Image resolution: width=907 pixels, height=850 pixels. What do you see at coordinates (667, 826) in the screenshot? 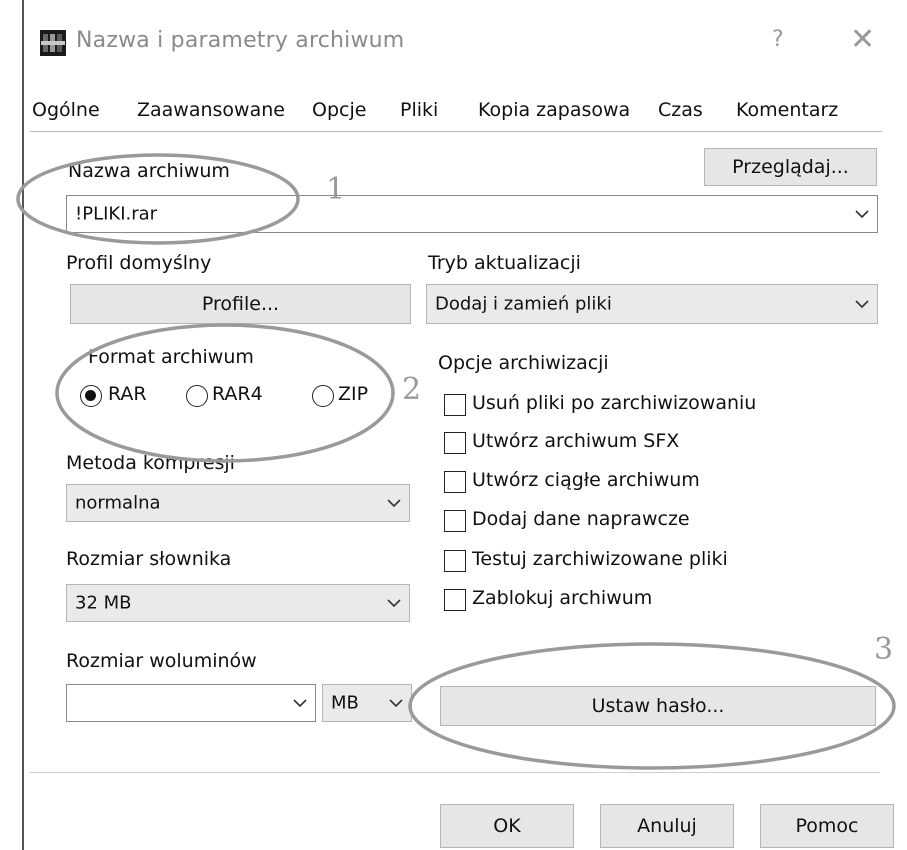
I see `cancel-button: Anuluj` at bounding box center [667, 826].